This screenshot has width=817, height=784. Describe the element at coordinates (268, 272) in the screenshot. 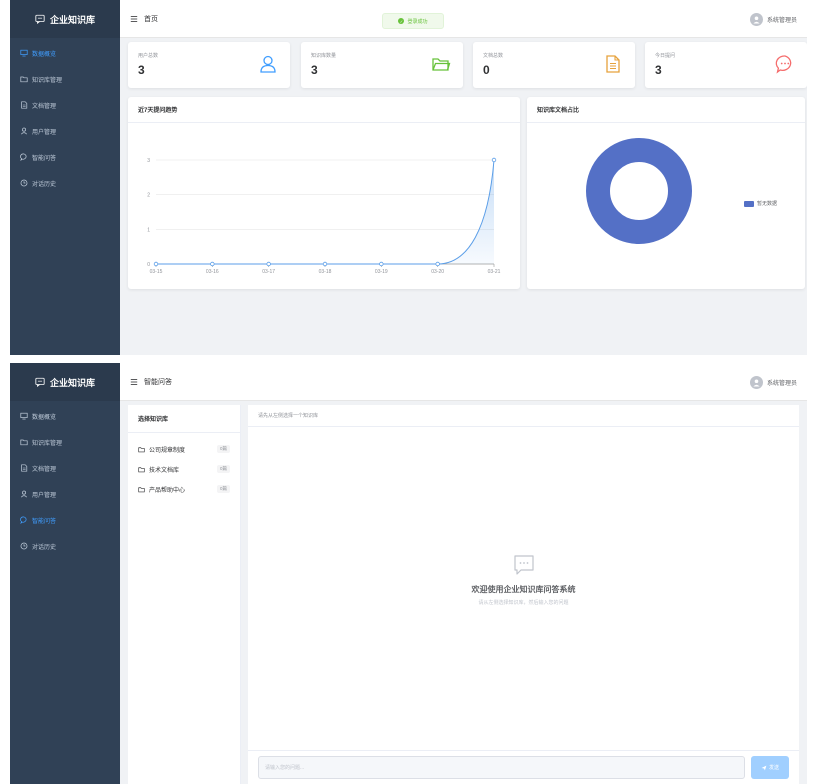

I see `x-tick-label: 03-17` at that location.